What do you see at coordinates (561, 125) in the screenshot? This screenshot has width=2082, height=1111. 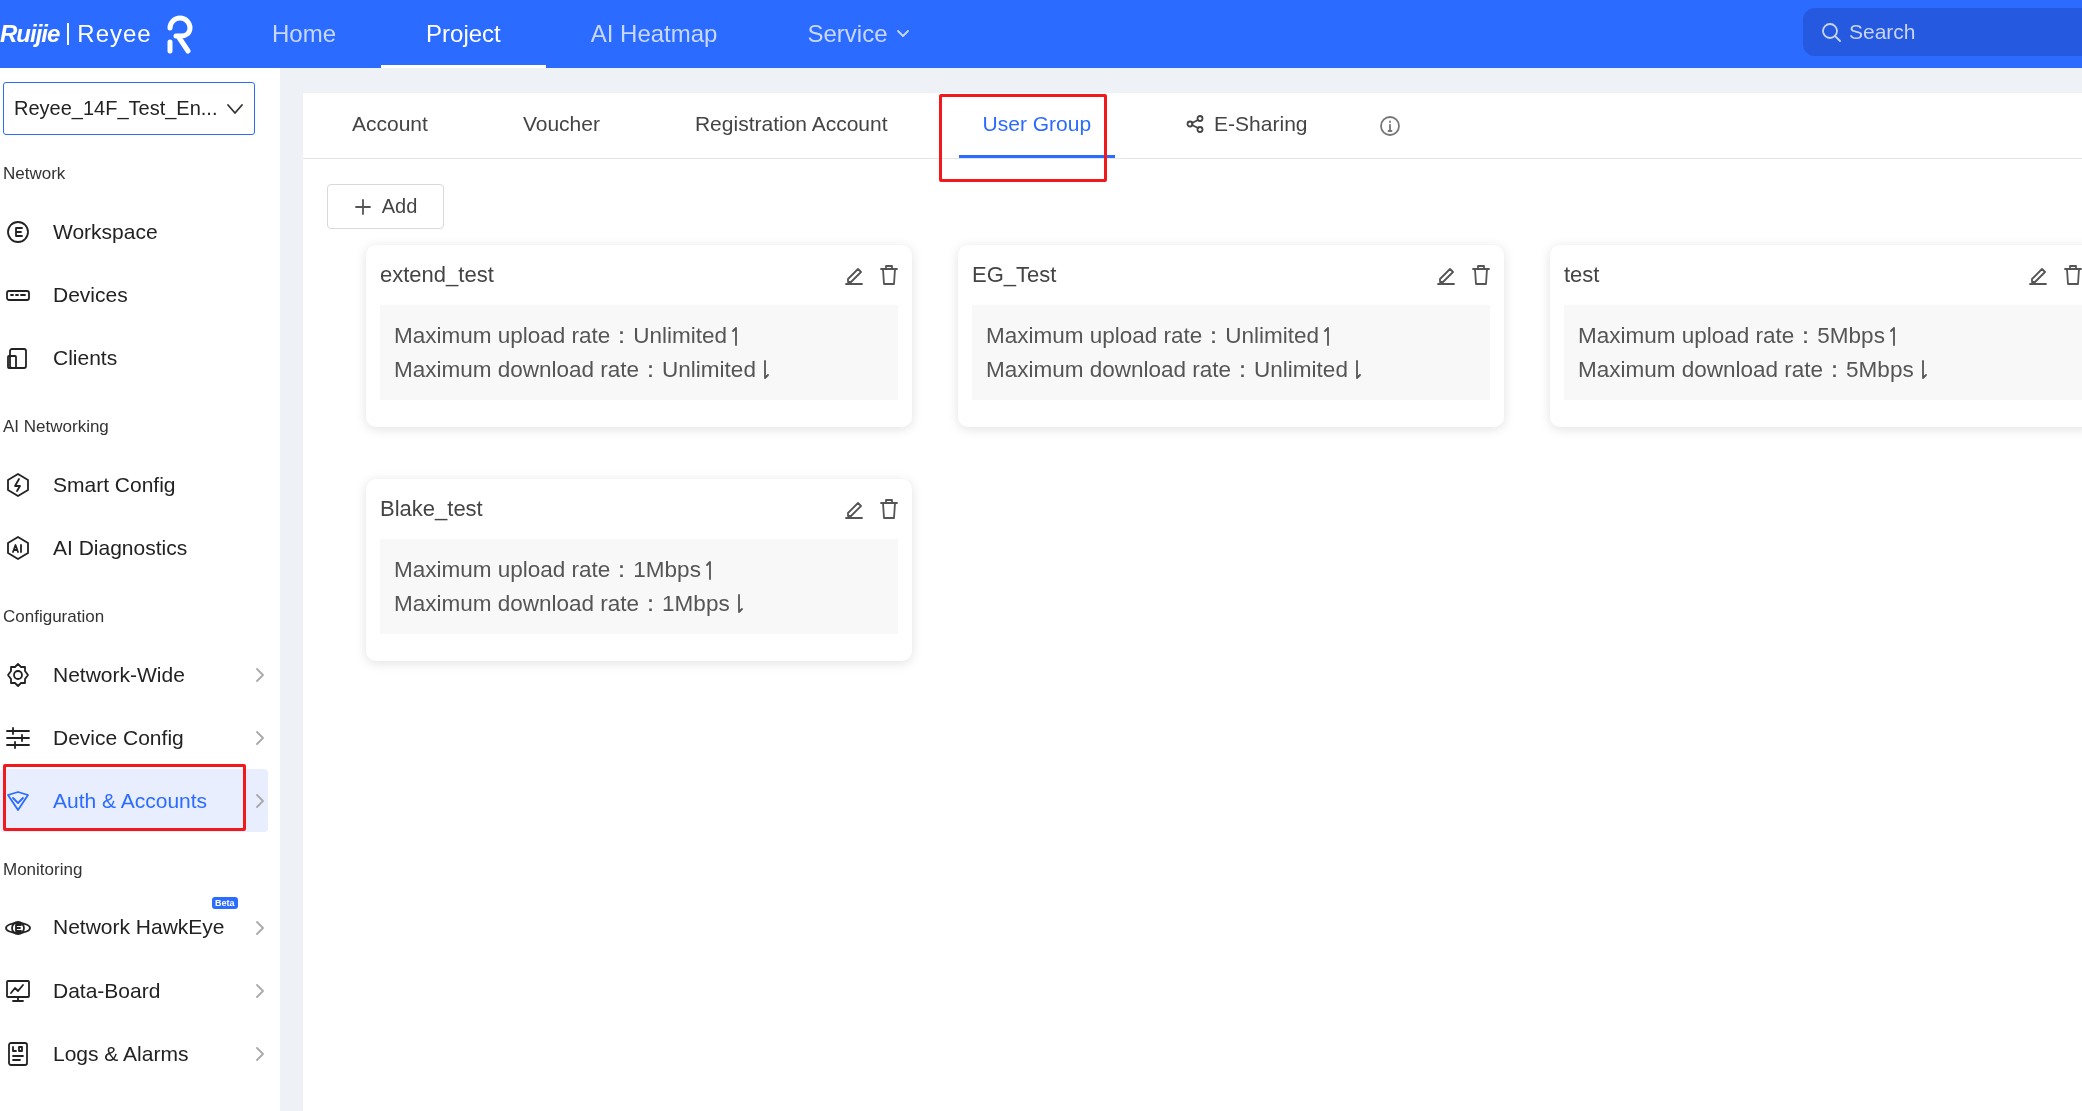 I see `tab: Voucher` at bounding box center [561, 125].